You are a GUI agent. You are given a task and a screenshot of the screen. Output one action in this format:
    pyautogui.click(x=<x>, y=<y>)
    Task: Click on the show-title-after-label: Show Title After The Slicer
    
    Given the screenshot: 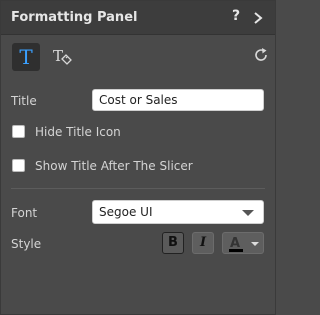 What is the action you would take?
    pyautogui.click(x=114, y=166)
    